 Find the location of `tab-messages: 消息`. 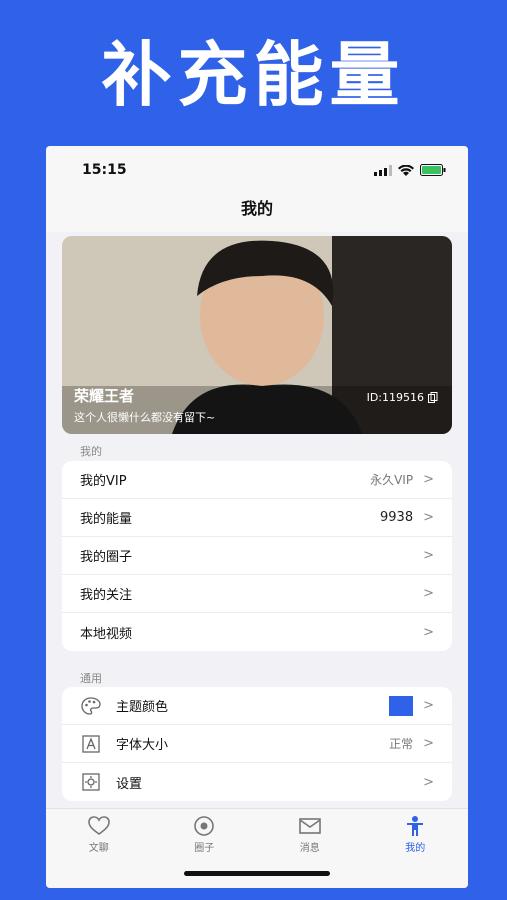

tab-messages: 消息 is located at coordinates (310, 848).